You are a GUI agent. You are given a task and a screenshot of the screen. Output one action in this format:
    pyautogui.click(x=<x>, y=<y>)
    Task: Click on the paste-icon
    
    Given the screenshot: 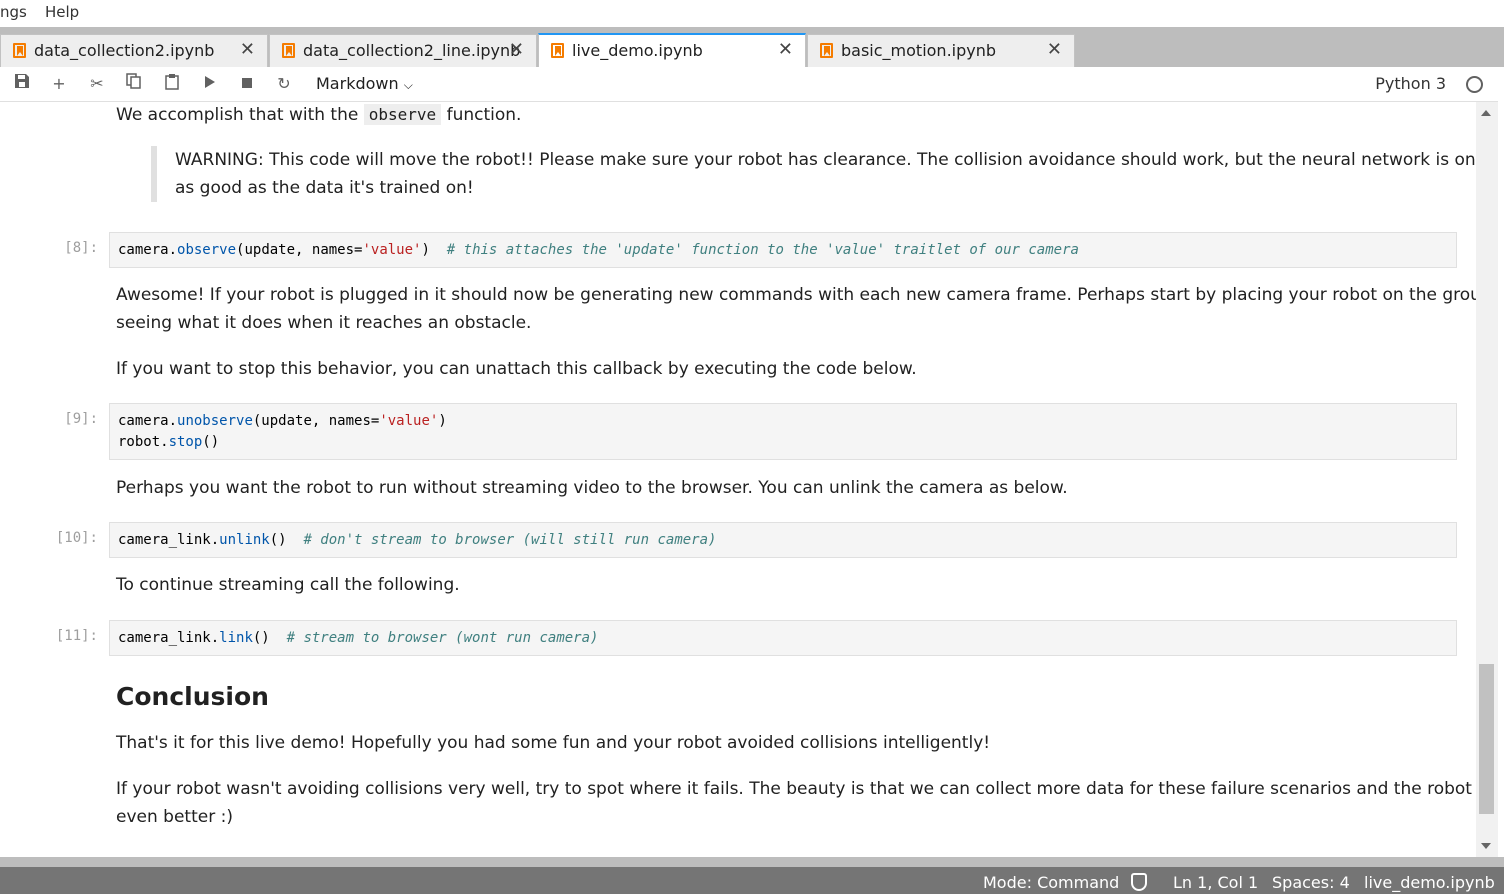 What is the action you would take?
    pyautogui.click(x=172, y=84)
    